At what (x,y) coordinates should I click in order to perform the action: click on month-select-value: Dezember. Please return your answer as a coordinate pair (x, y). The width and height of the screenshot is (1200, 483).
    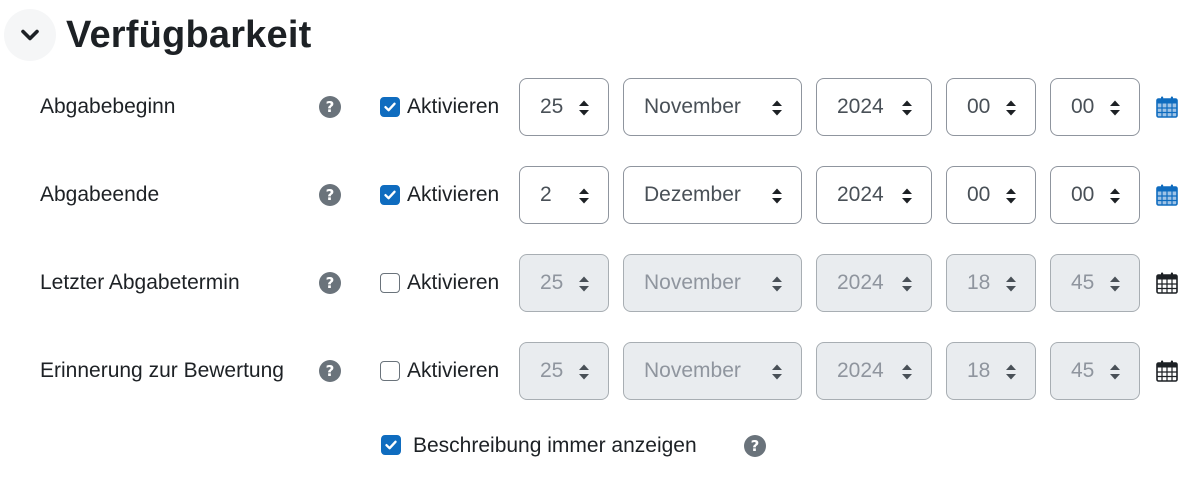
    Looking at the image, I should click on (692, 194).